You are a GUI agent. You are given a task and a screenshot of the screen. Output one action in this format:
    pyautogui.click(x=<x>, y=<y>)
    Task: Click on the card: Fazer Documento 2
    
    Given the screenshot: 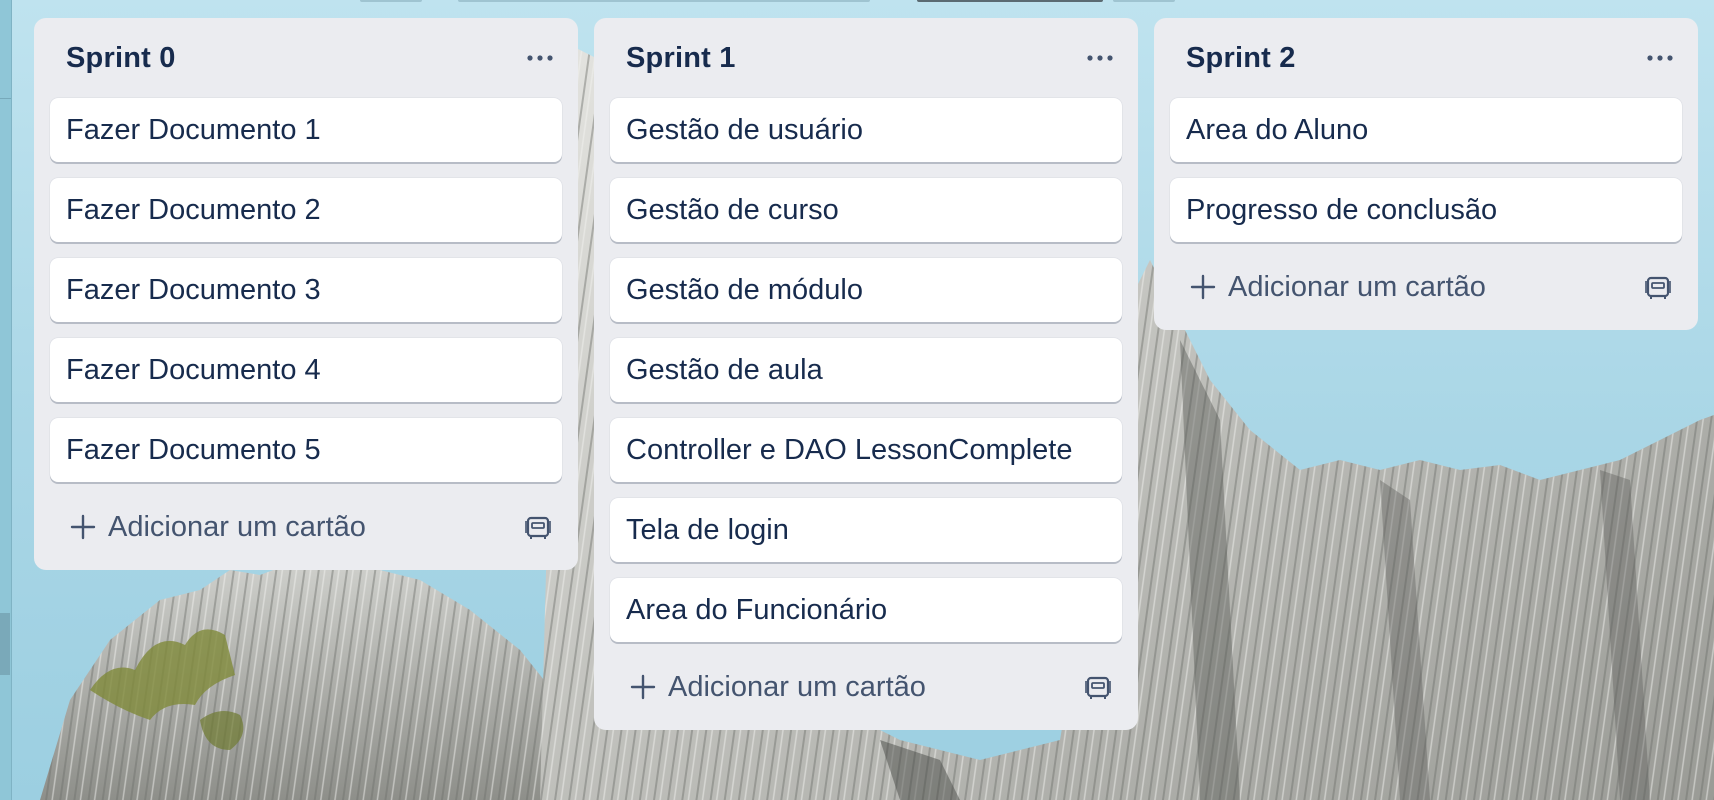 What is the action you would take?
    pyautogui.click(x=306, y=210)
    